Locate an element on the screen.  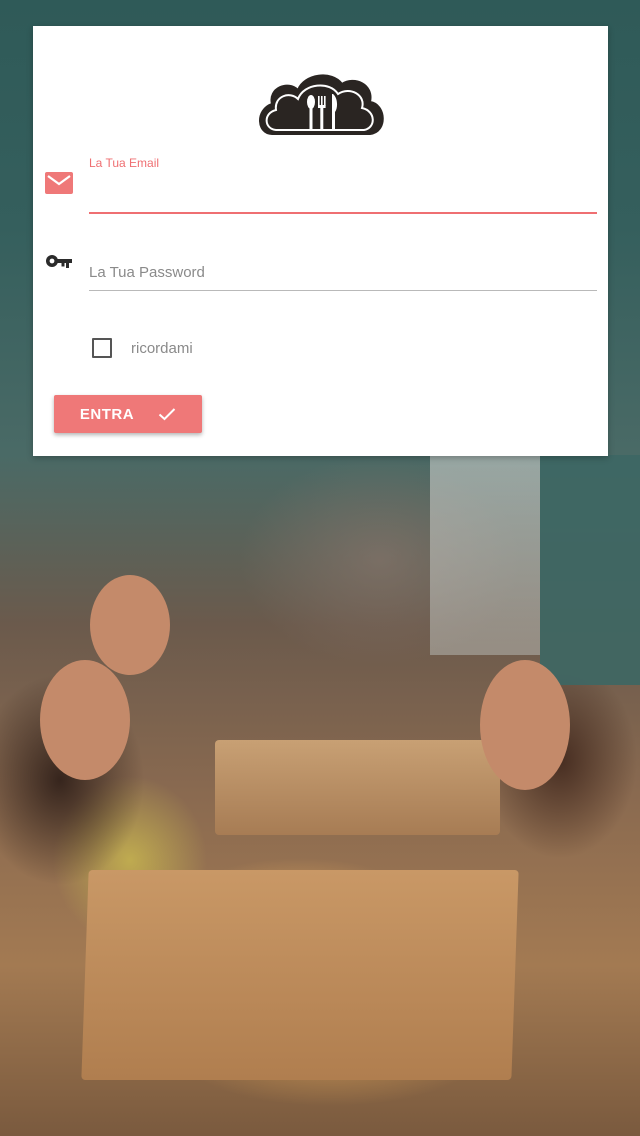
mail-icon is located at coordinates (59, 183).